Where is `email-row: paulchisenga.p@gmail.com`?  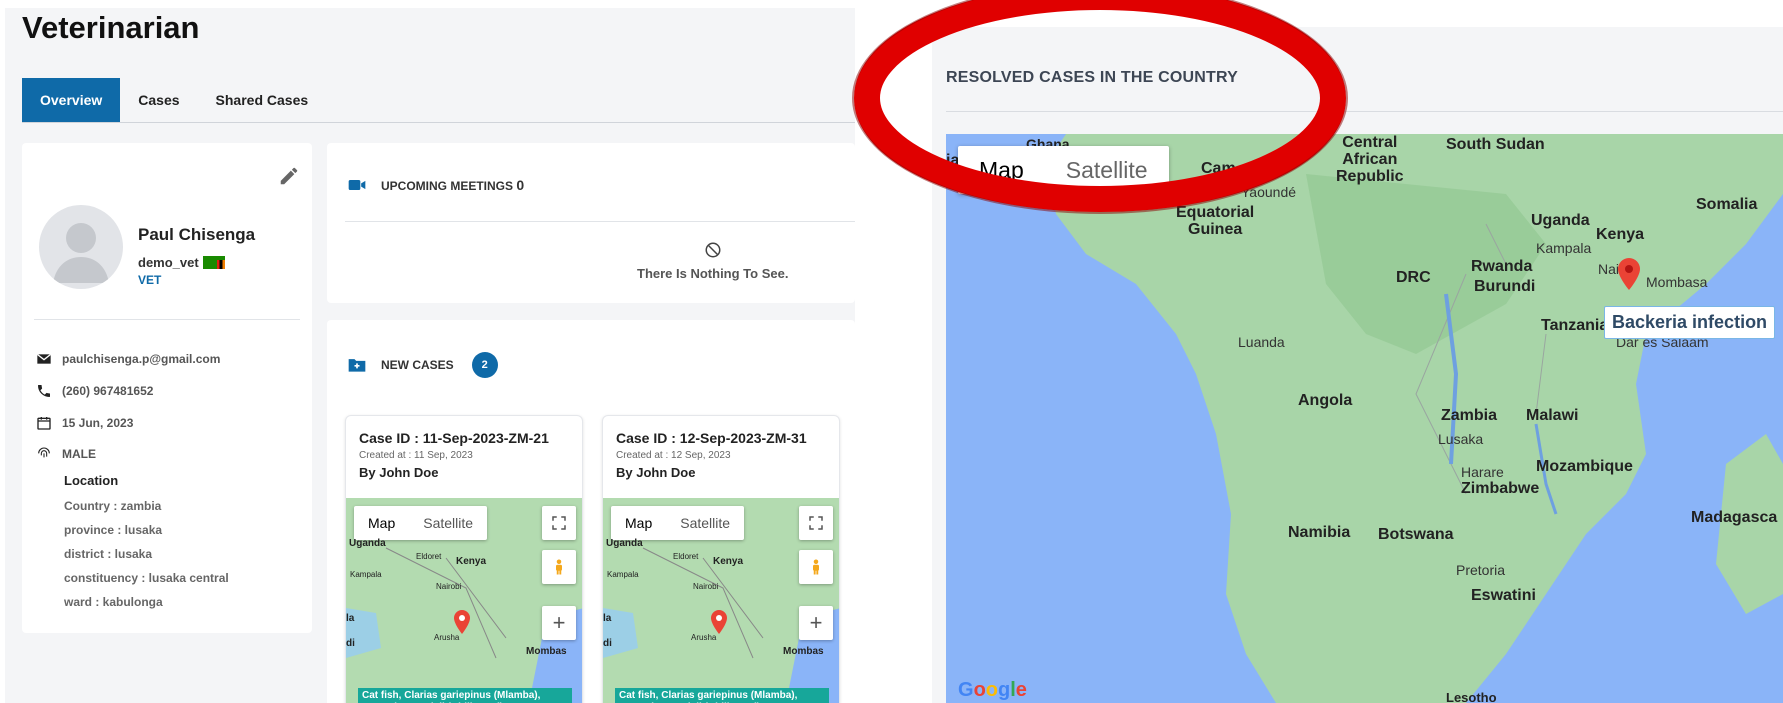 email-row: paulchisenga.p@gmail.com is located at coordinates (128, 359).